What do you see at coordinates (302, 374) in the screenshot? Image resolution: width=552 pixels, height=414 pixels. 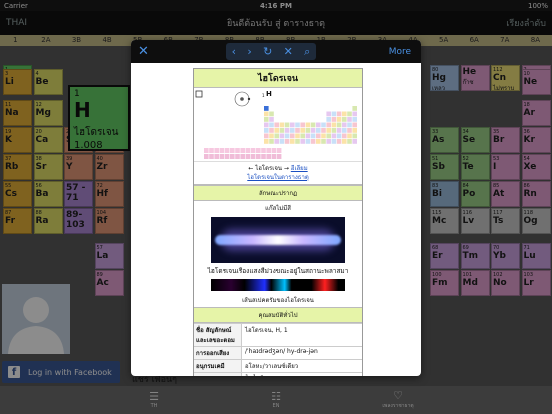 I see `property-value: 1, 1, s` at bounding box center [302, 374].